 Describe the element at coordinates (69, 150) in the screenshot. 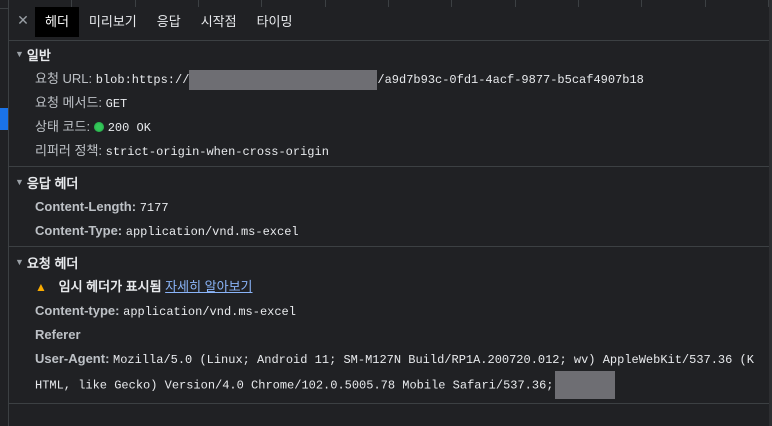

I see `referrer-policy-label: 리퍼러 정책:` at that location.